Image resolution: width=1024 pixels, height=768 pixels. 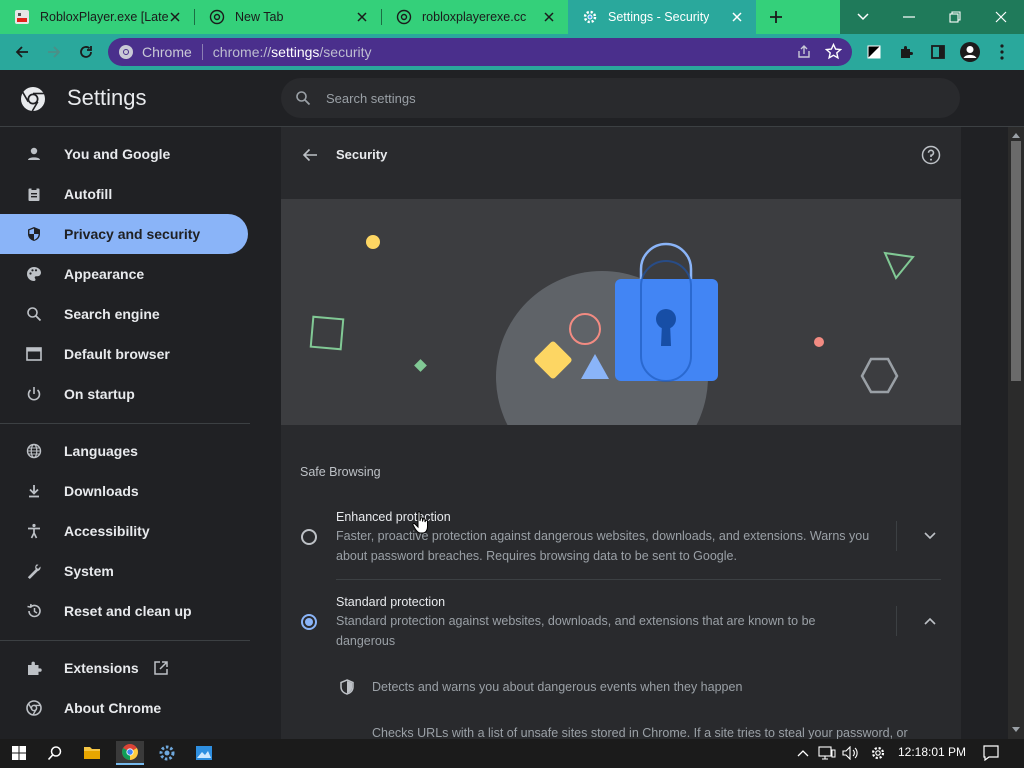 What do you see at coordinates (34, 394) in the screenshot?
I see `power-icon` at bounding box center [34, 394].